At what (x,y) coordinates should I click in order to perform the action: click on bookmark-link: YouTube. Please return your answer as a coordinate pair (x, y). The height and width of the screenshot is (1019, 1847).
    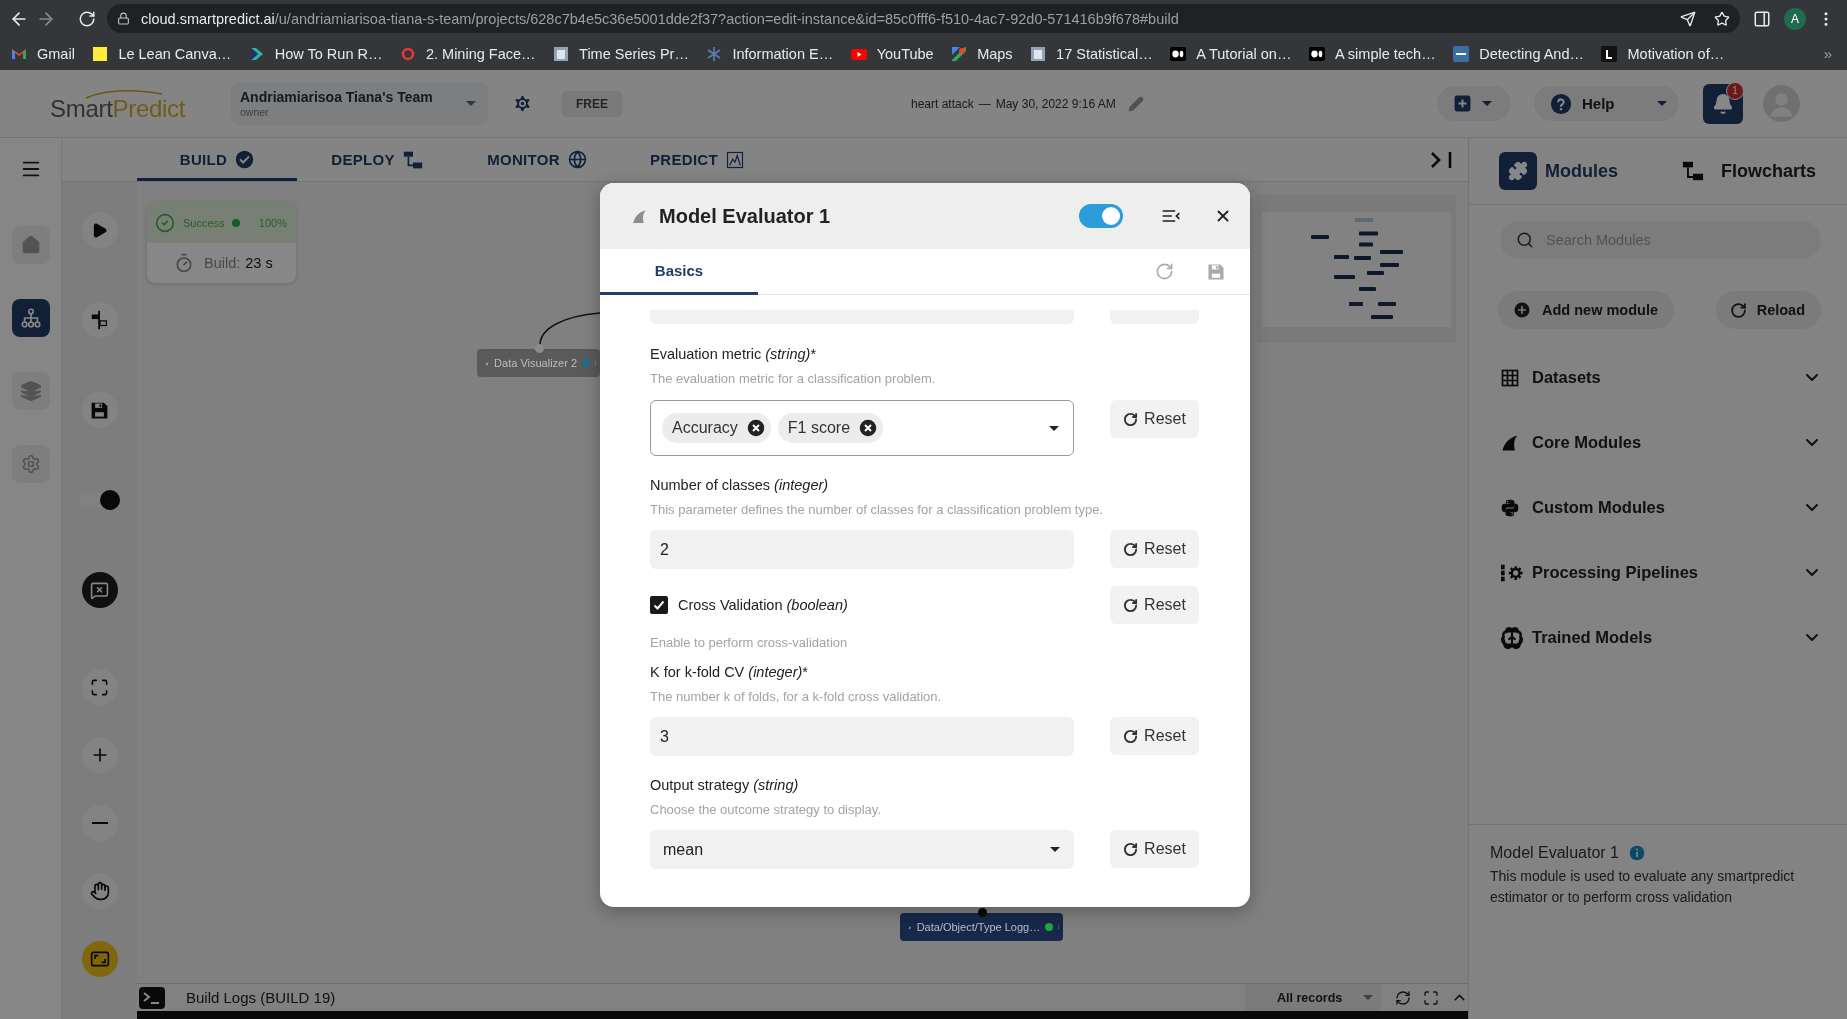
    Looking at the image, I should click on (892, 53).